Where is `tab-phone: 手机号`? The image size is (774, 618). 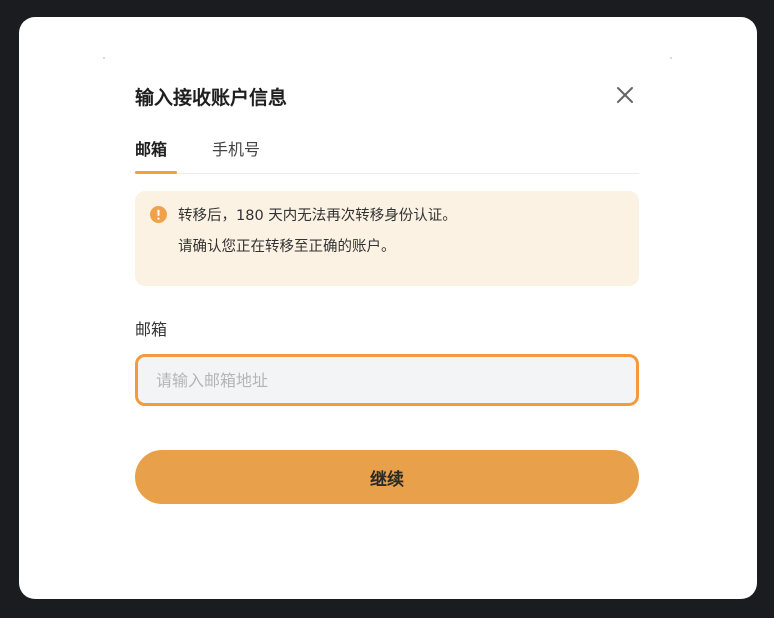 tab-phone: 手机号 is located at coordinates (236, 154).